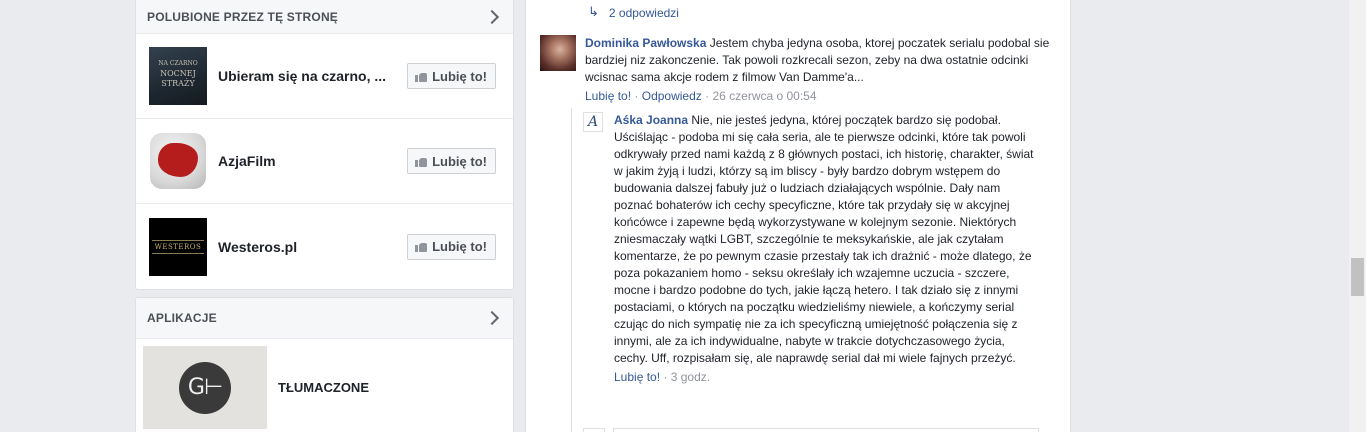 This screenshot has height=432, width=1366. I want to click on comment-timestamp: 26 czerwca o 00:54, so click(764, 96).